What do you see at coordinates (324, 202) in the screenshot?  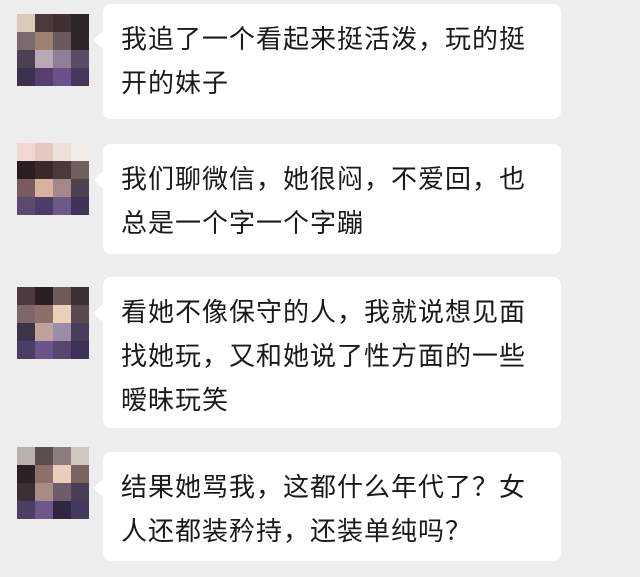 I see `message-text: 我们聊微信，她很闷，不爱回，也总是一个字一个字蹦` at bounding box center [324, 202].